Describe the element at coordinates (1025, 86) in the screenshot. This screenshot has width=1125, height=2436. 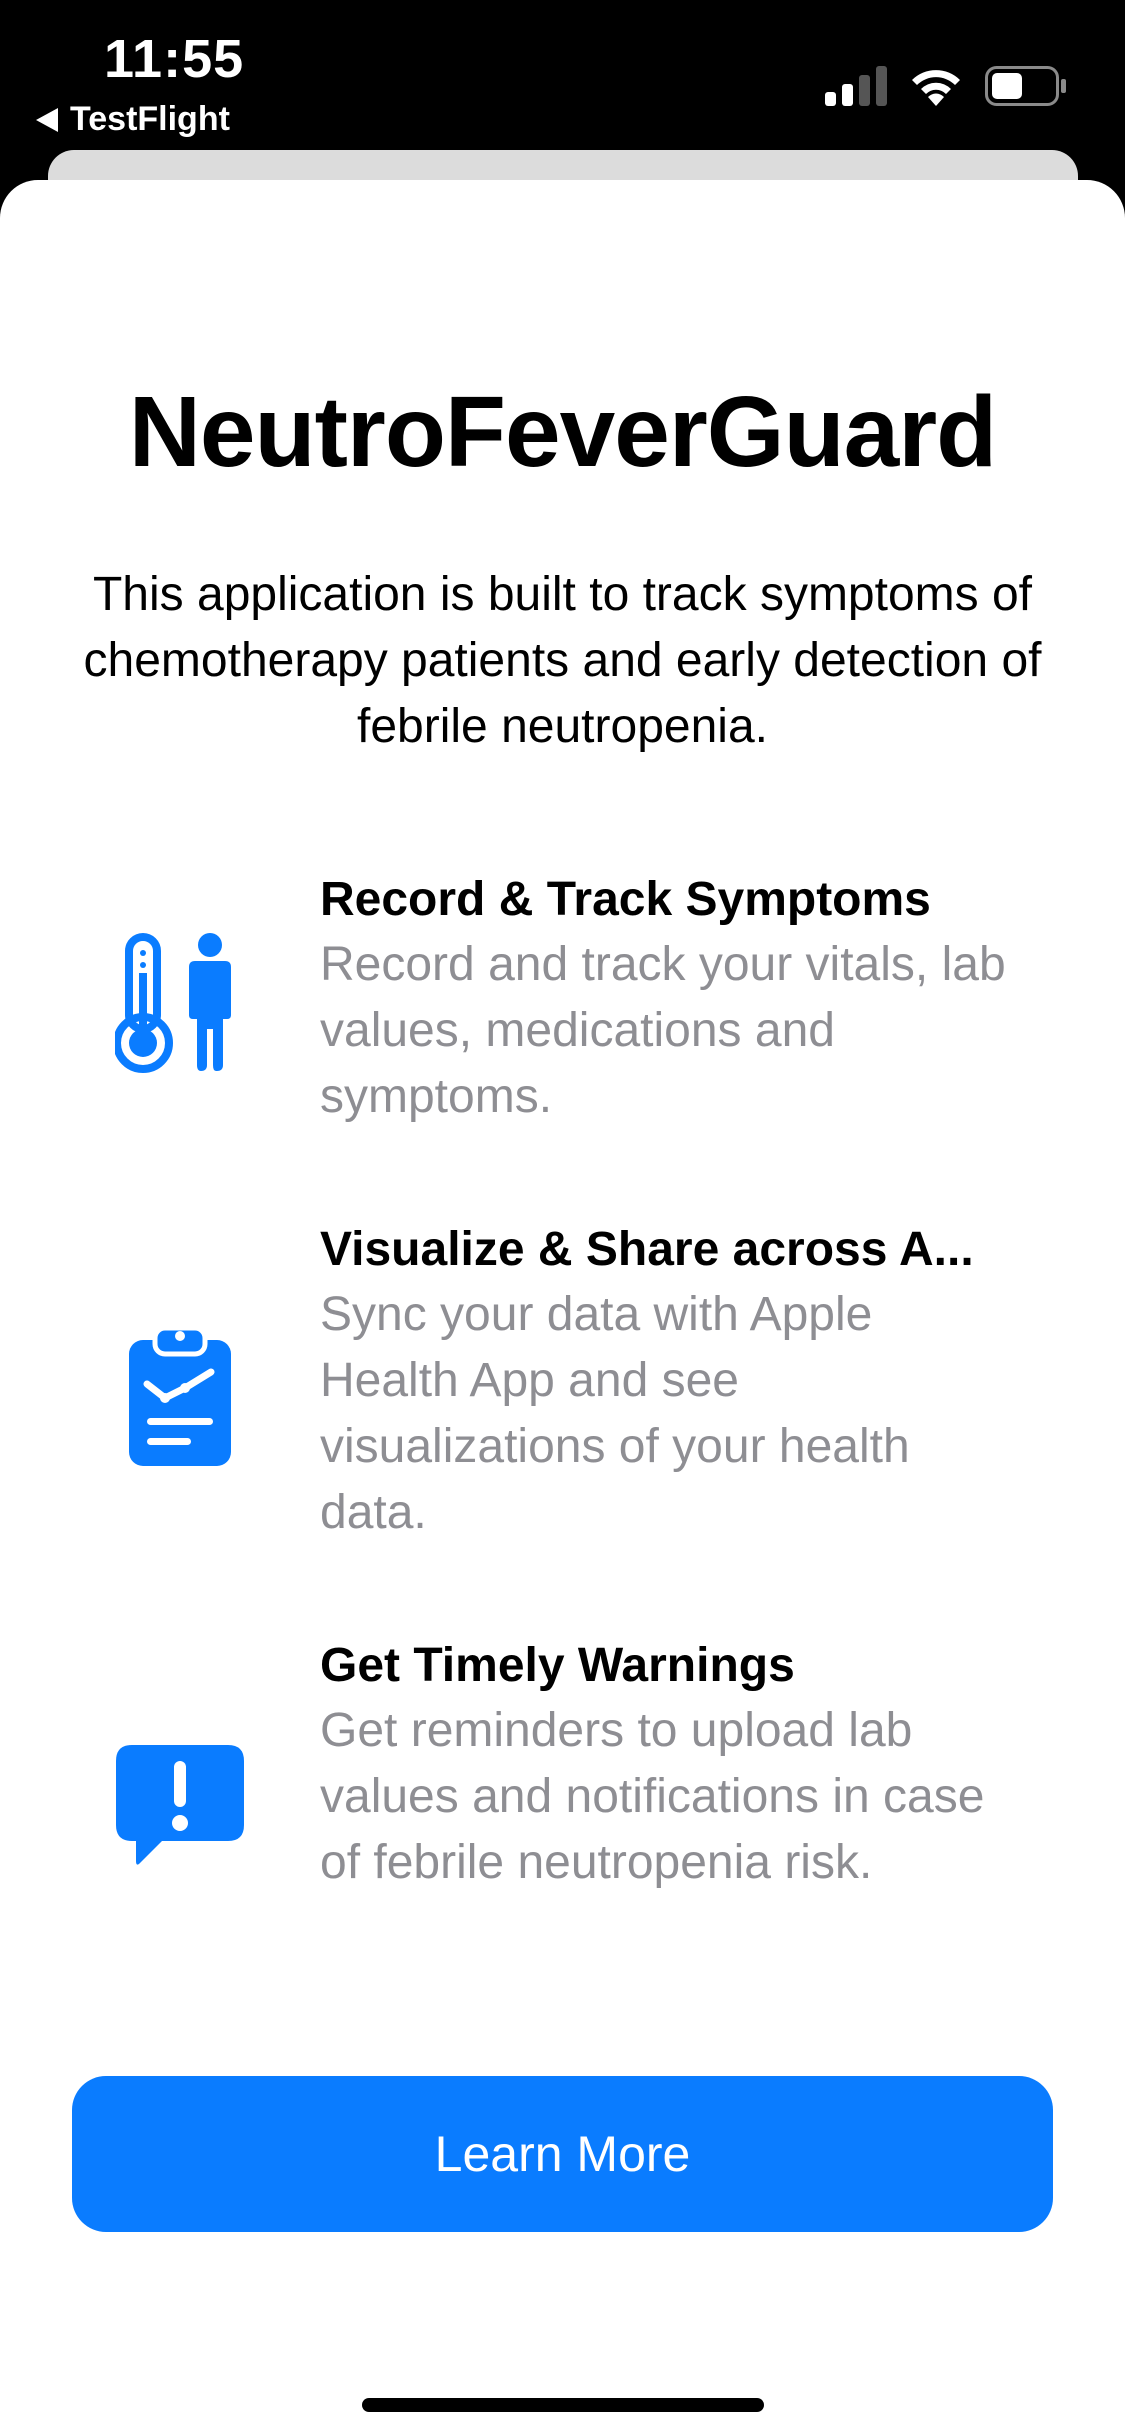
I see `battery-icon` at that location.